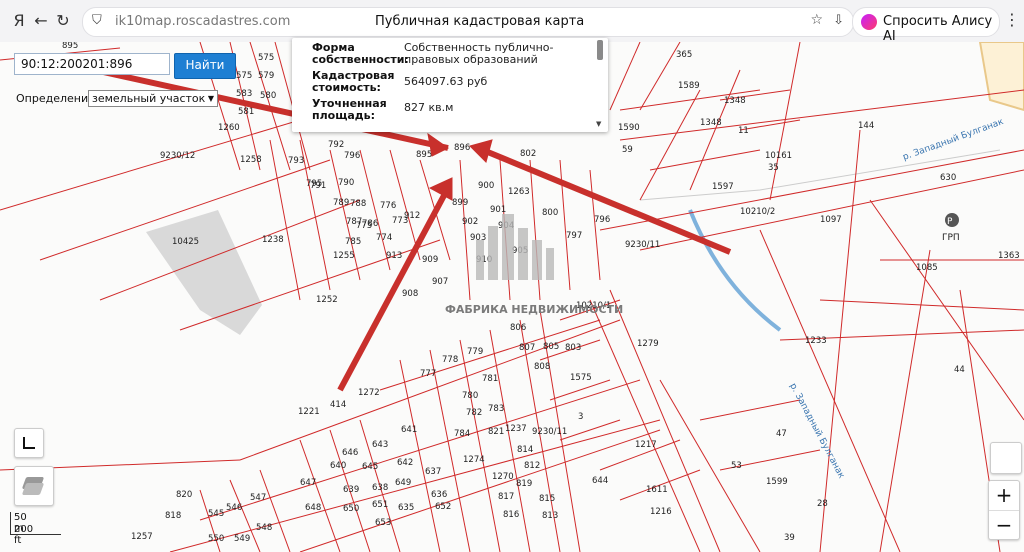 The width and height of the screenshot is (1024, 552). Describe the element at coordinates (1009, 256) in the screenshot. I see `parcel-number: 1363` at that location.